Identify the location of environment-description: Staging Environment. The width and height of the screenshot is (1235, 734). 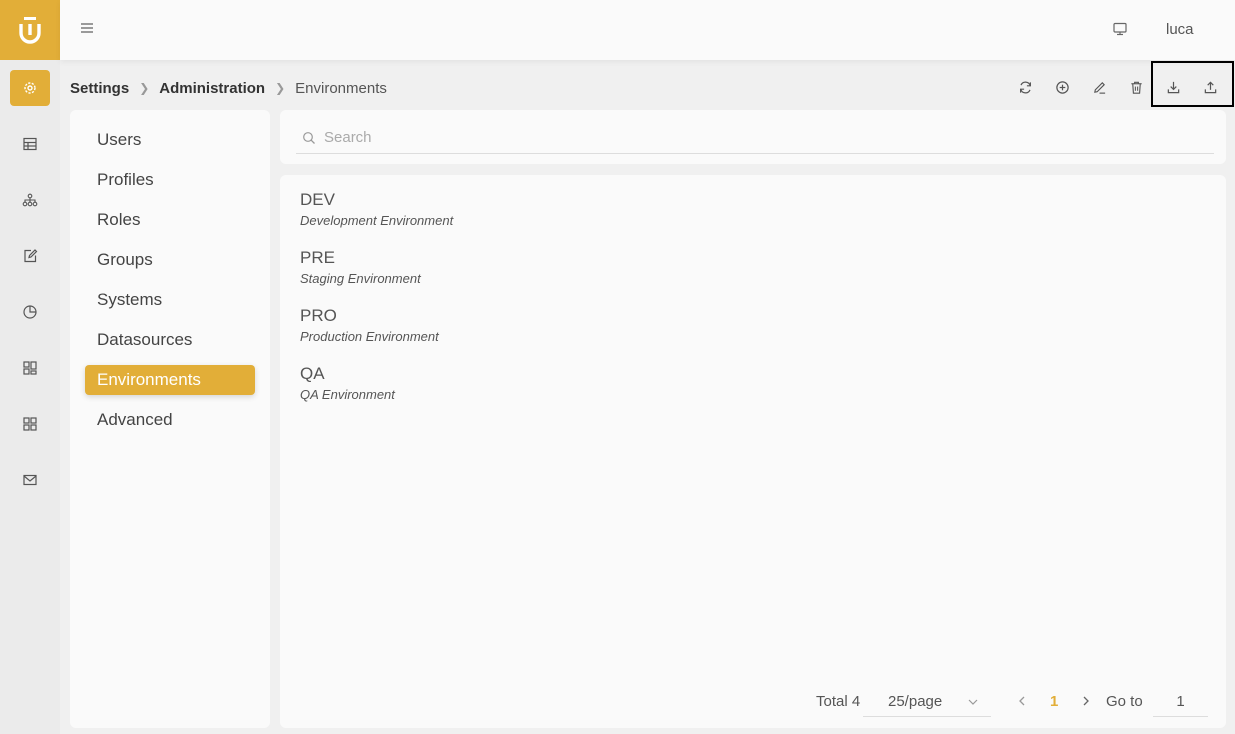
(360, 278).